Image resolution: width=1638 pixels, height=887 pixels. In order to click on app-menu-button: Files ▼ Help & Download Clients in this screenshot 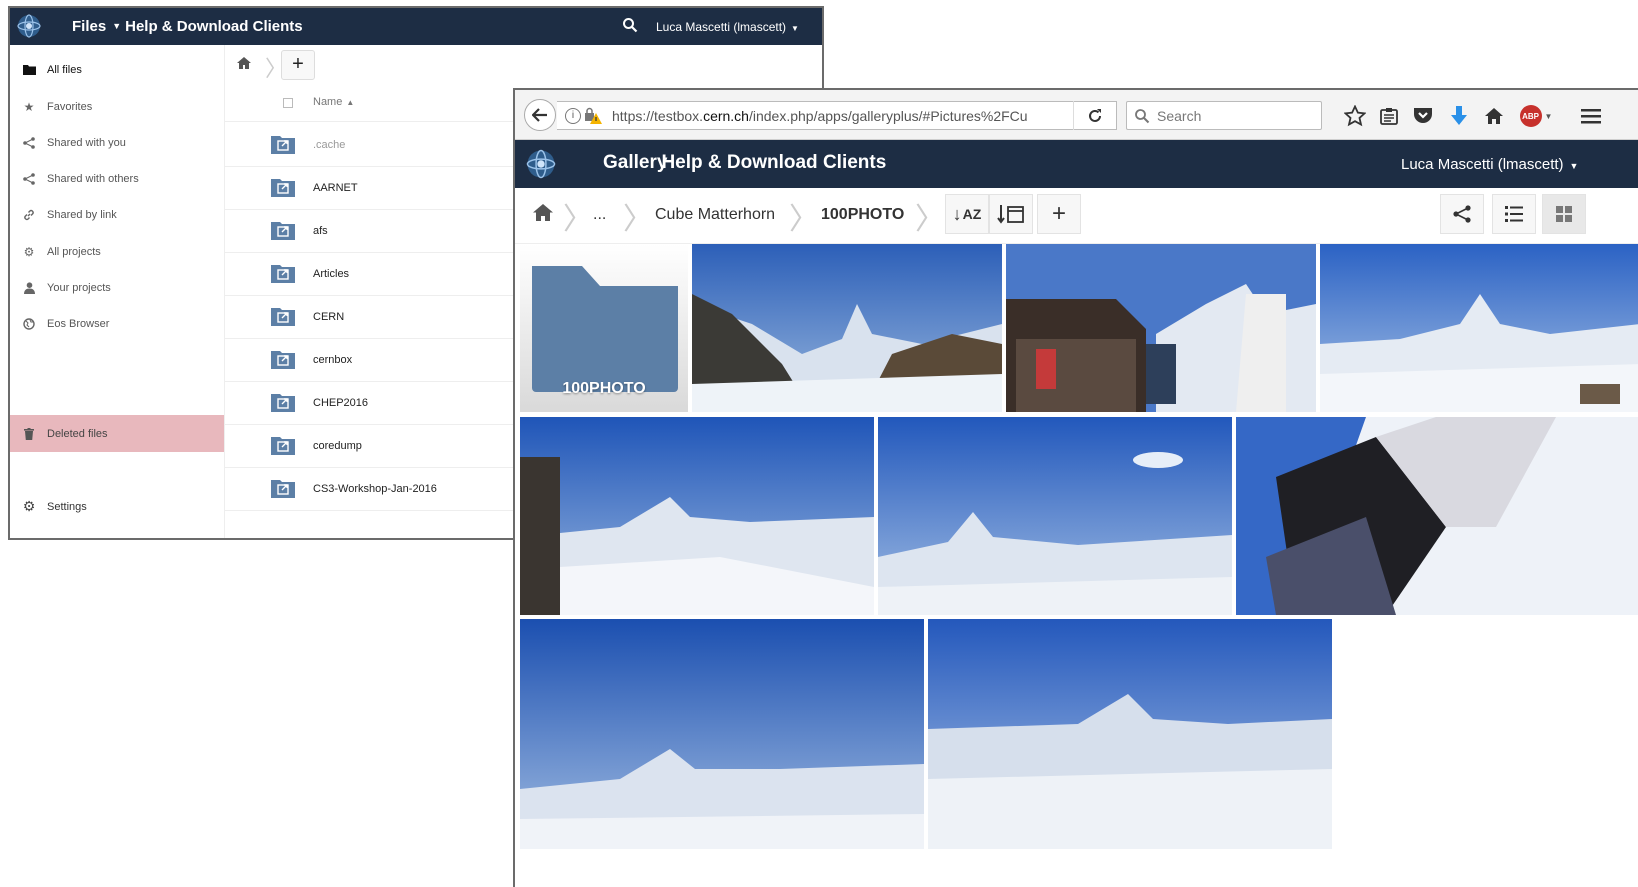, I will do `click(187, 26)`.